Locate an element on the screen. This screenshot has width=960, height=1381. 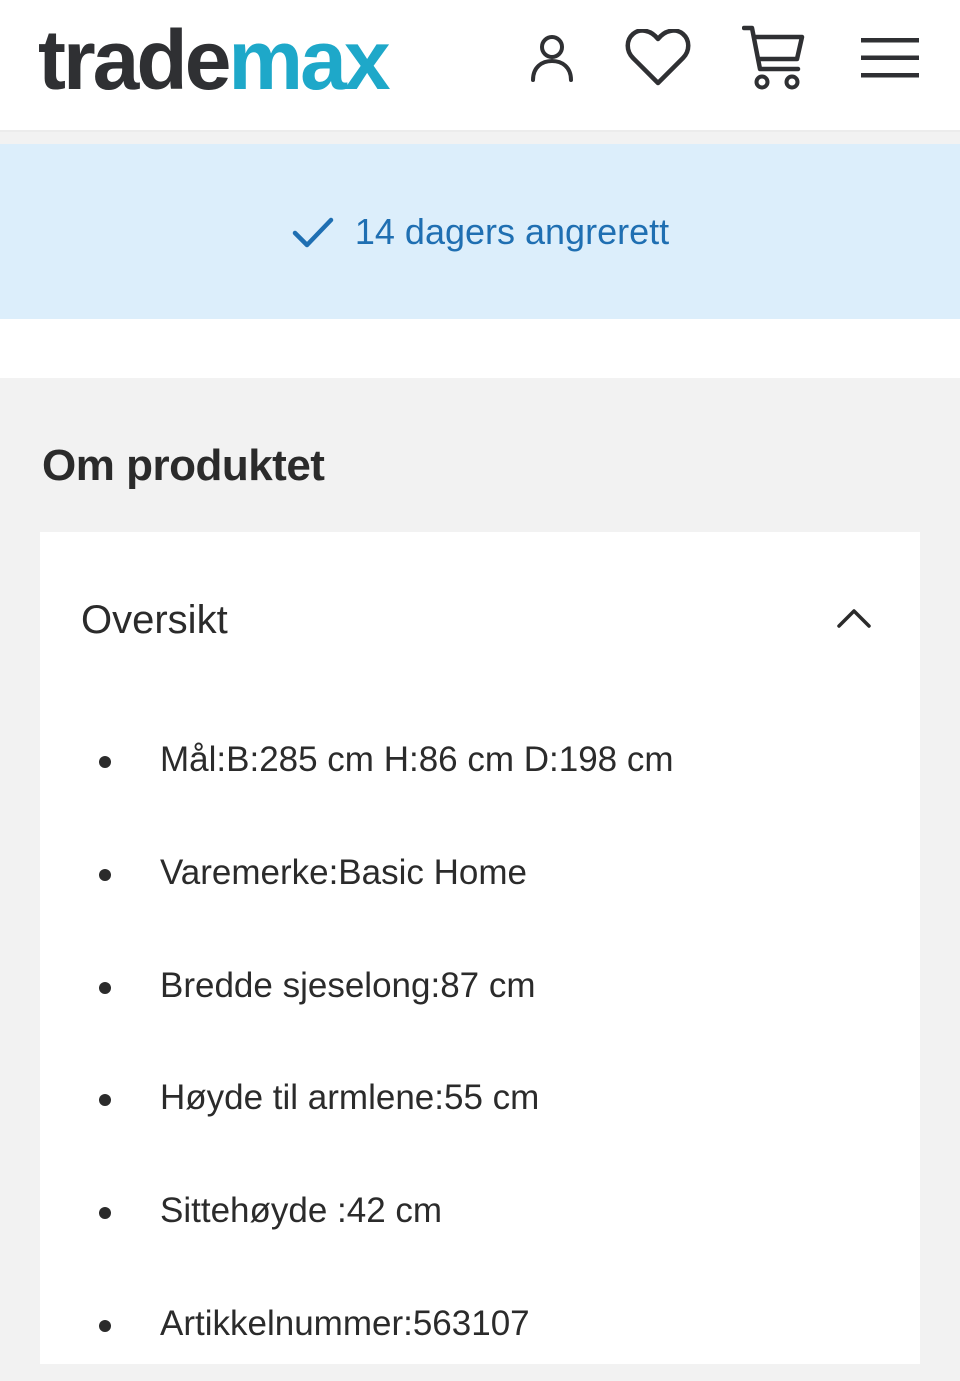
list-item: Bredde sjeselong:87 cm is located at coordinates (480, 986).